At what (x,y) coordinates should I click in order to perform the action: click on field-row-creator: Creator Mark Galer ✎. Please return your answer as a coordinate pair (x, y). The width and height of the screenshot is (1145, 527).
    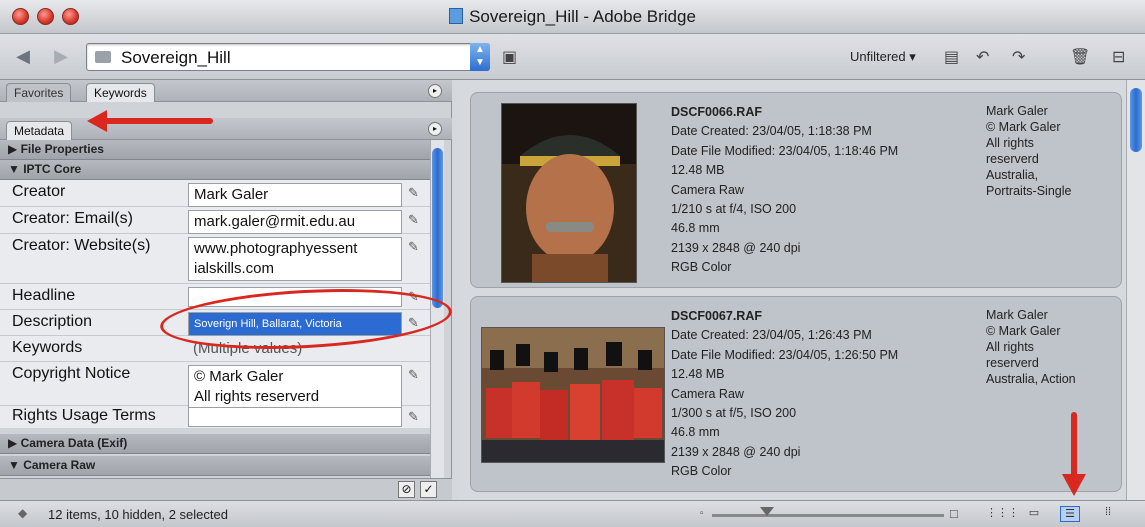
    Looking at the image, I should click on (215, 193).